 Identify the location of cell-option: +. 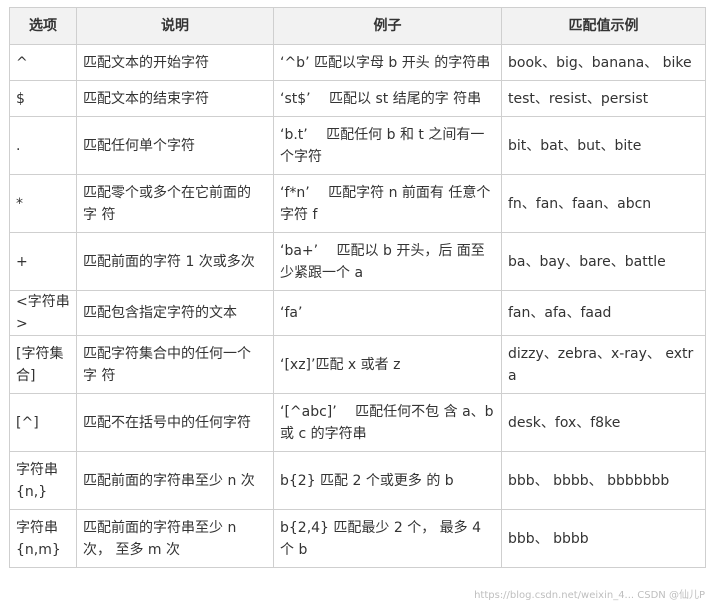
(43, 261).